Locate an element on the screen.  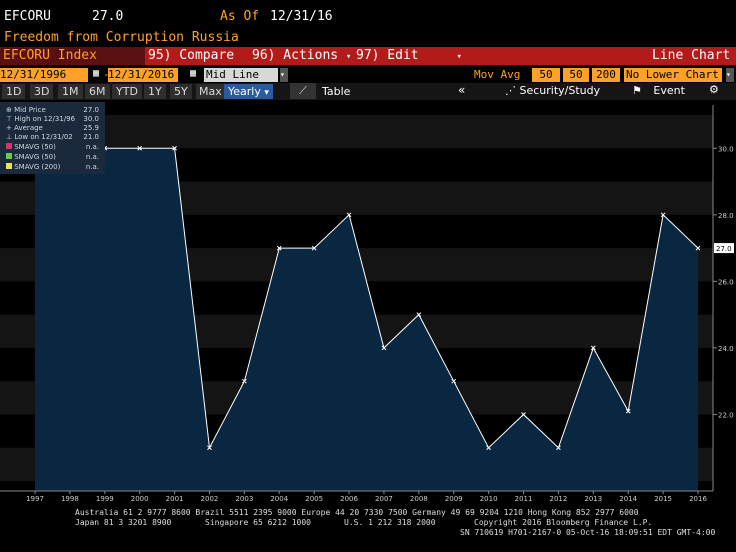
footer-copyright: Copyright 2016 Bloomberg Finance L.P. is located at coordinates (563, 522).